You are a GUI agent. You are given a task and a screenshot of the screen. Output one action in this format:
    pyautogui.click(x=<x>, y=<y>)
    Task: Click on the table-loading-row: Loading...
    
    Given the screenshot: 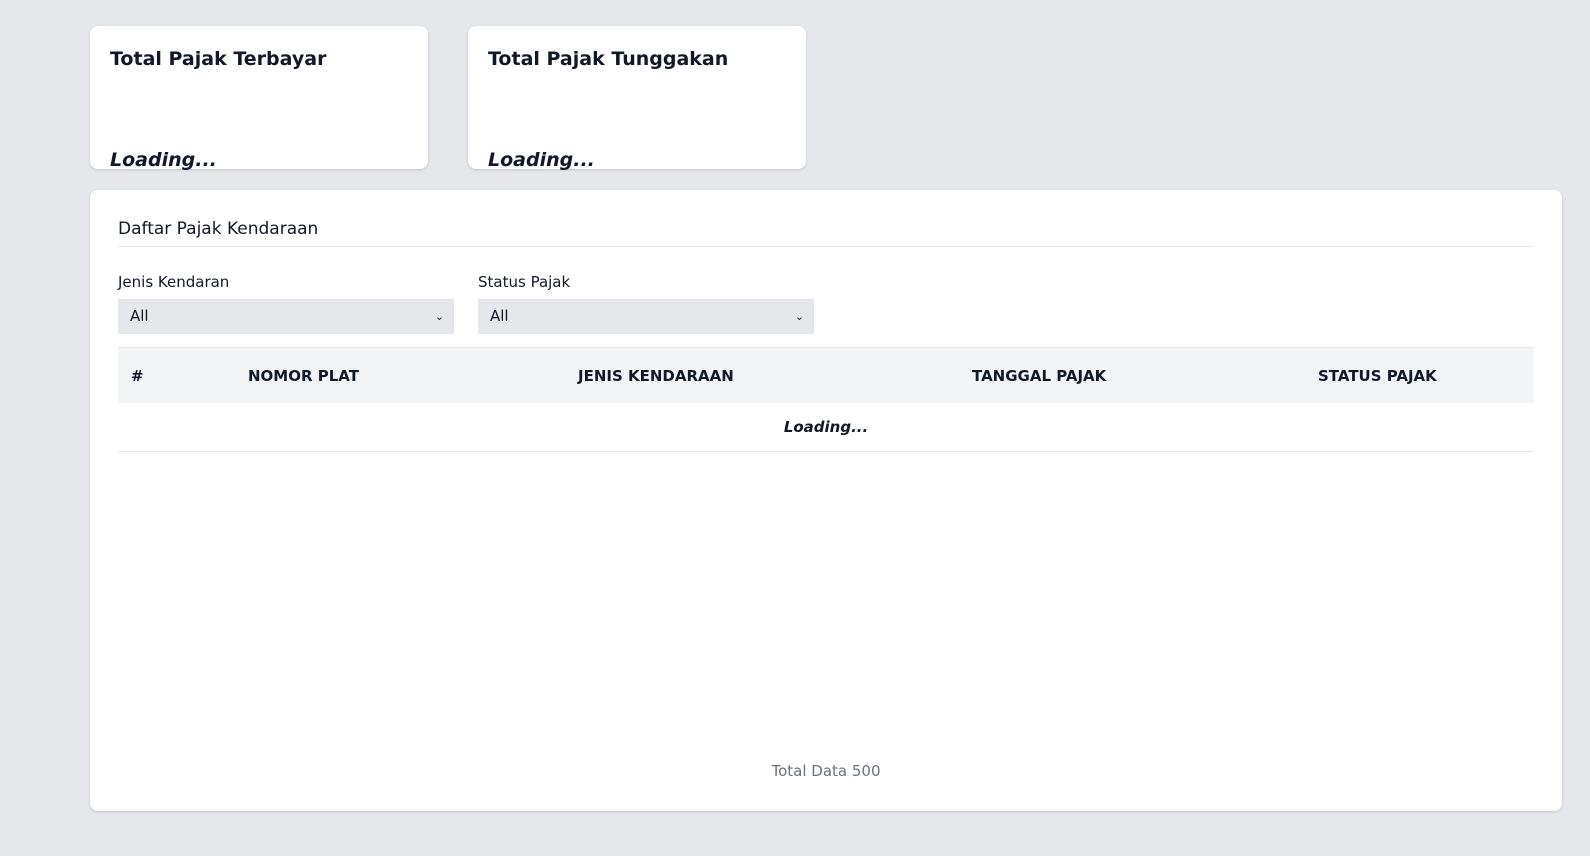 What is the action you would take?
    pyautogui.click(x=826, y=427)
    